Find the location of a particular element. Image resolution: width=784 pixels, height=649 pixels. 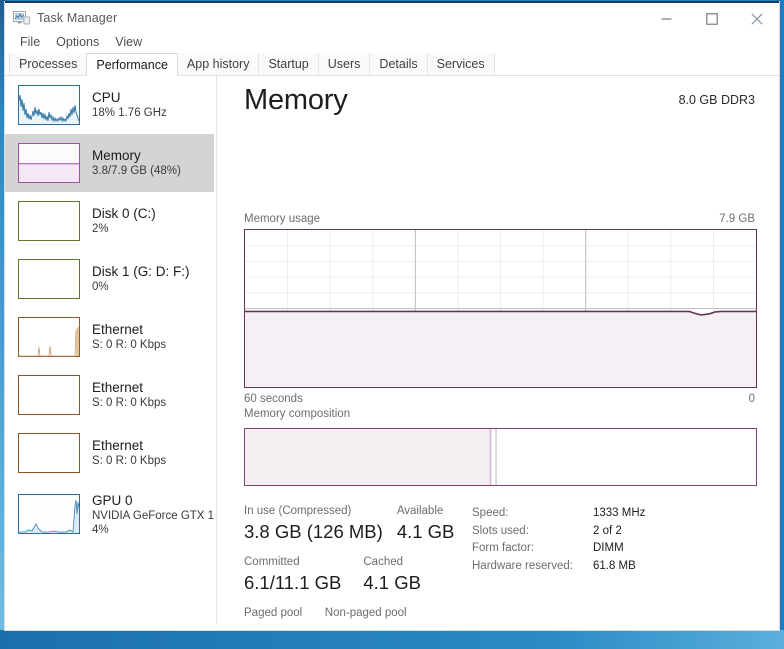

disk-0-thumbnail-graph is located at coordinates (49, 221).